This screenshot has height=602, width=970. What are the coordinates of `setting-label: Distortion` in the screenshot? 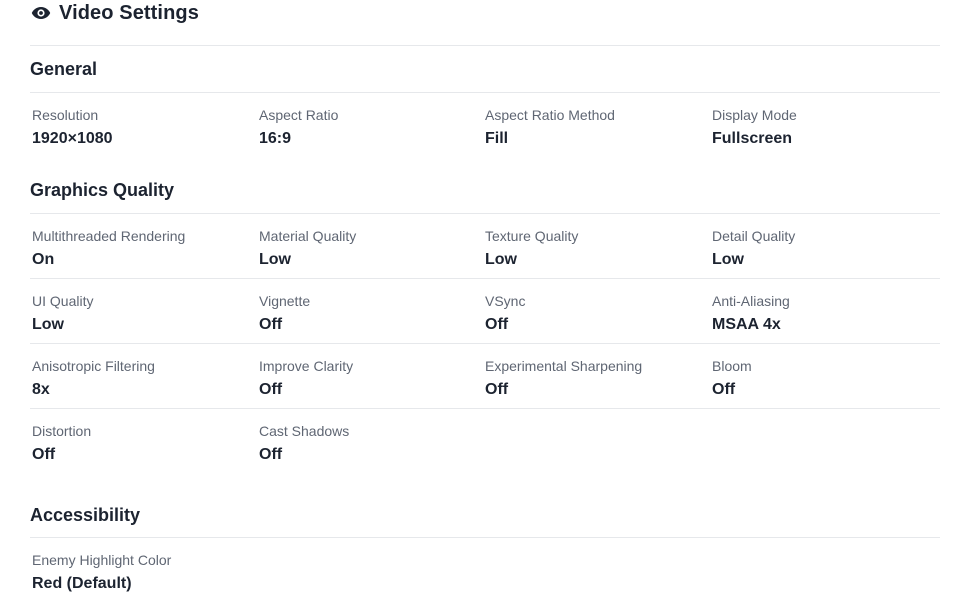 It's located at (62, 431).